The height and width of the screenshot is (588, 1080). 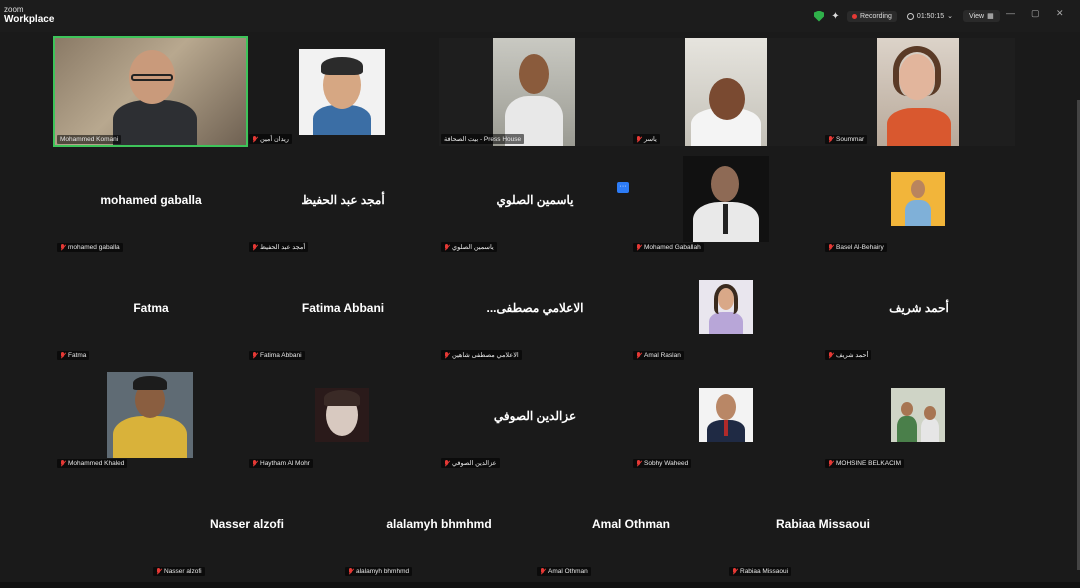 I want to click on participant-display-name: أمجد عبد الحفيظ, so click(x=343, y=200).